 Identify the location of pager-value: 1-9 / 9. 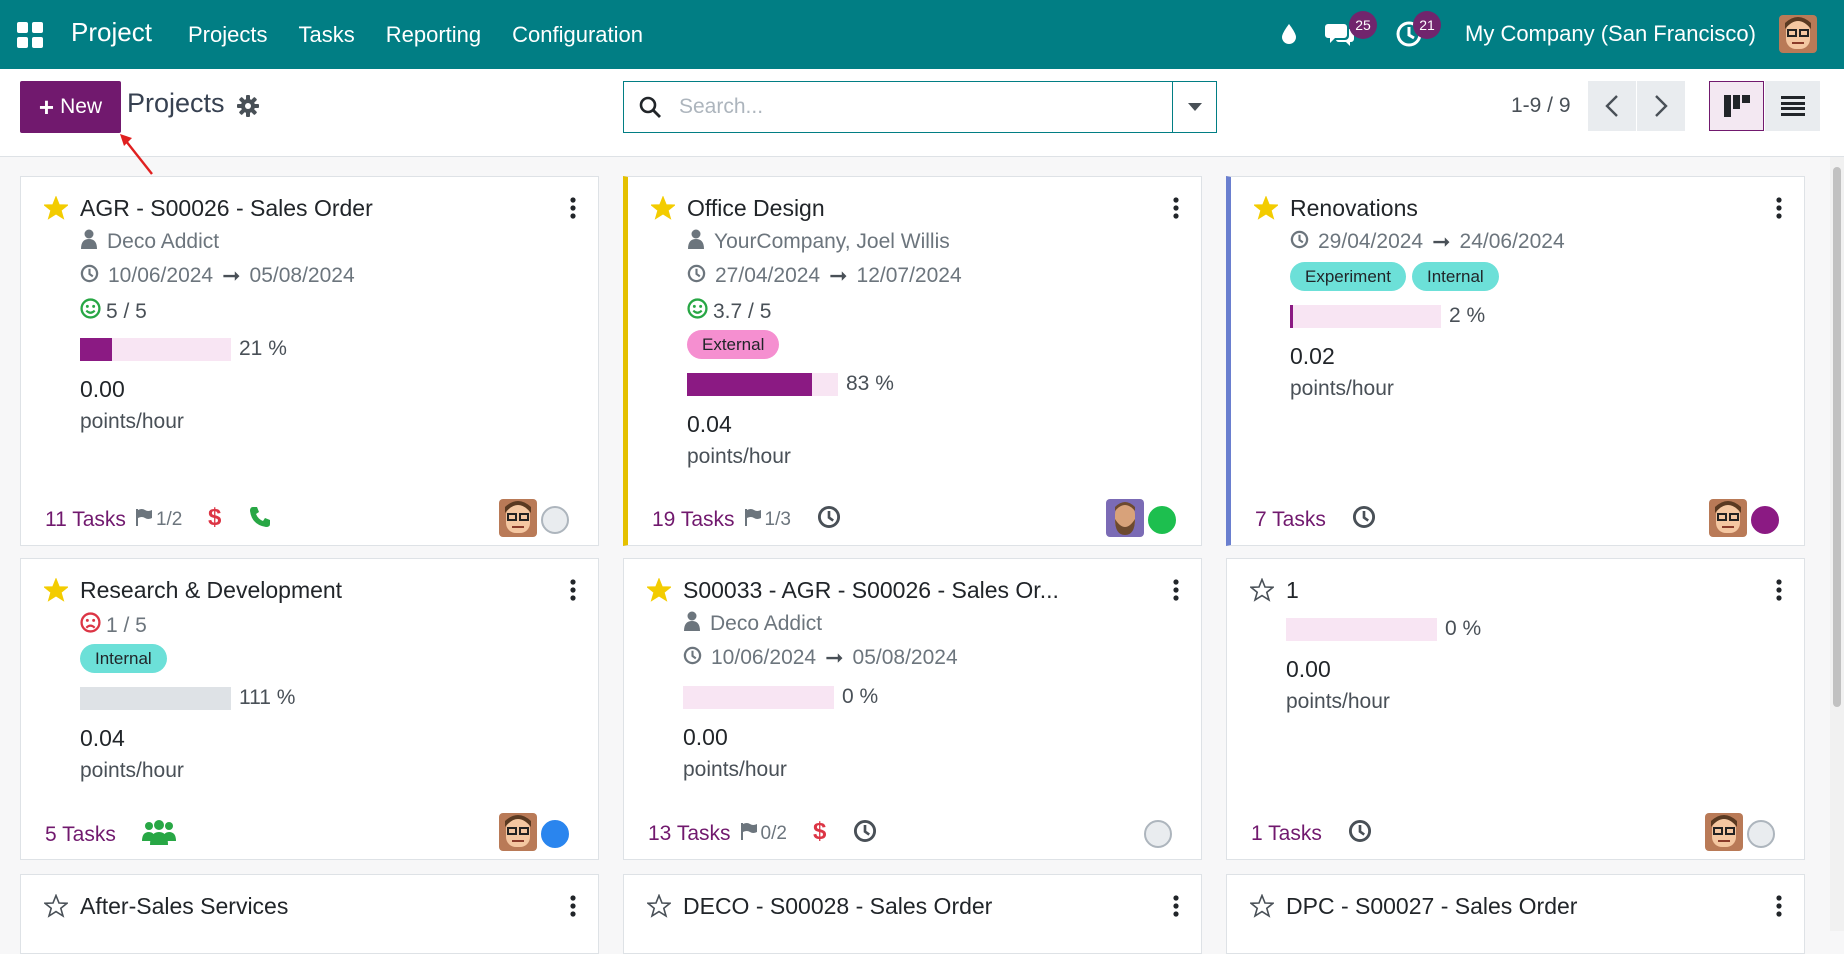
(1541, 106).